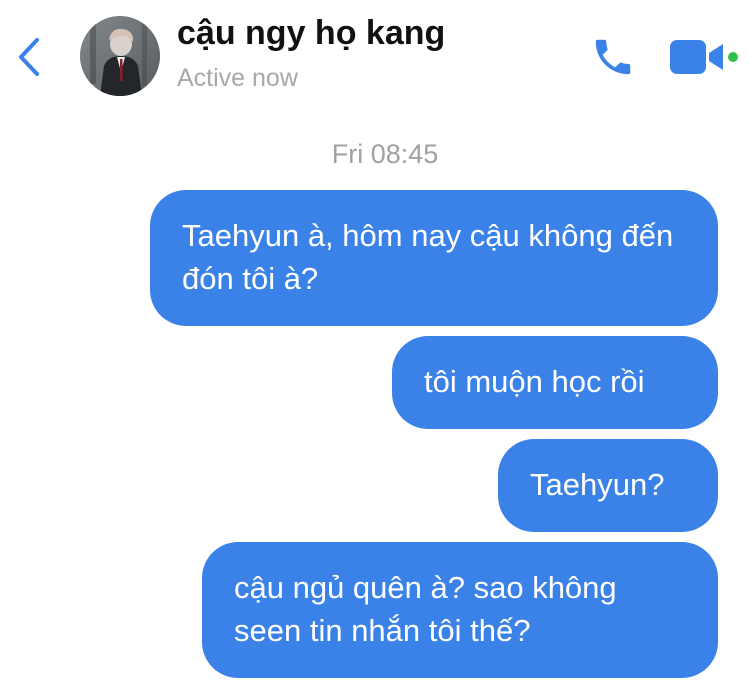 The height and width of the screenshot is (685, 750). I want to click on profile-photo, so click(120, 56).